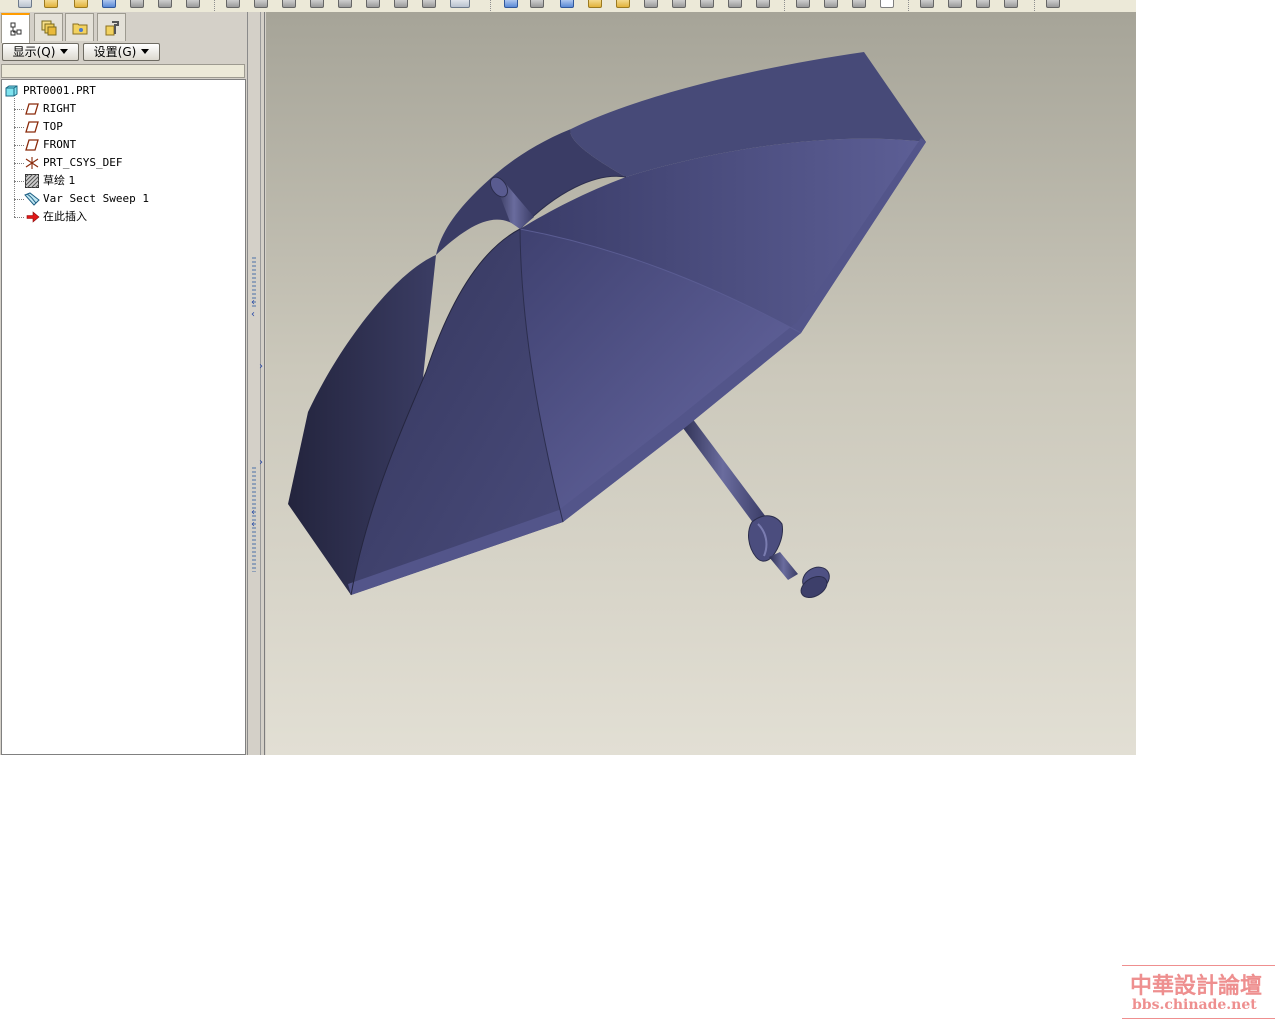 Image resolution: width=1280 pixels, height=1024 pixels. Describe the element at coordinates (707, 4) in the screenshot. I see `saved-views-icon` at that location.